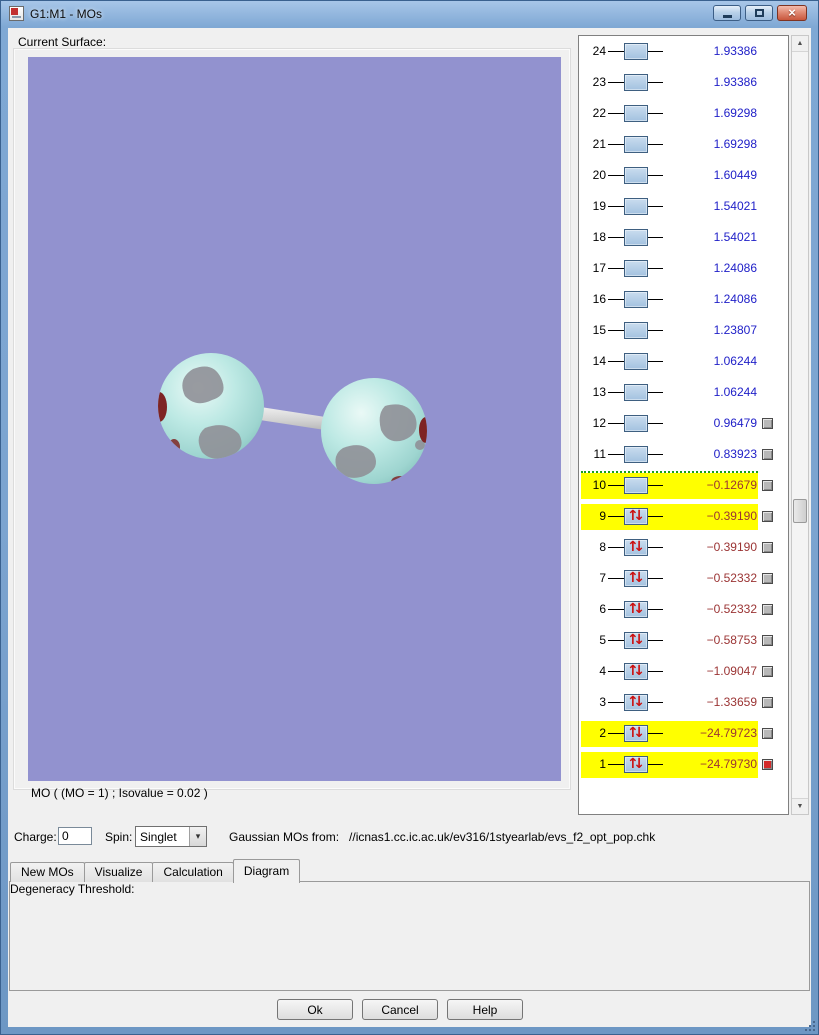 The height and width of the screenshot is (1035, 819). What do you see at coordinates (315, 1009) in the screenshot?
I see `ok-button: Ok` at bounding box center [315, 1009].